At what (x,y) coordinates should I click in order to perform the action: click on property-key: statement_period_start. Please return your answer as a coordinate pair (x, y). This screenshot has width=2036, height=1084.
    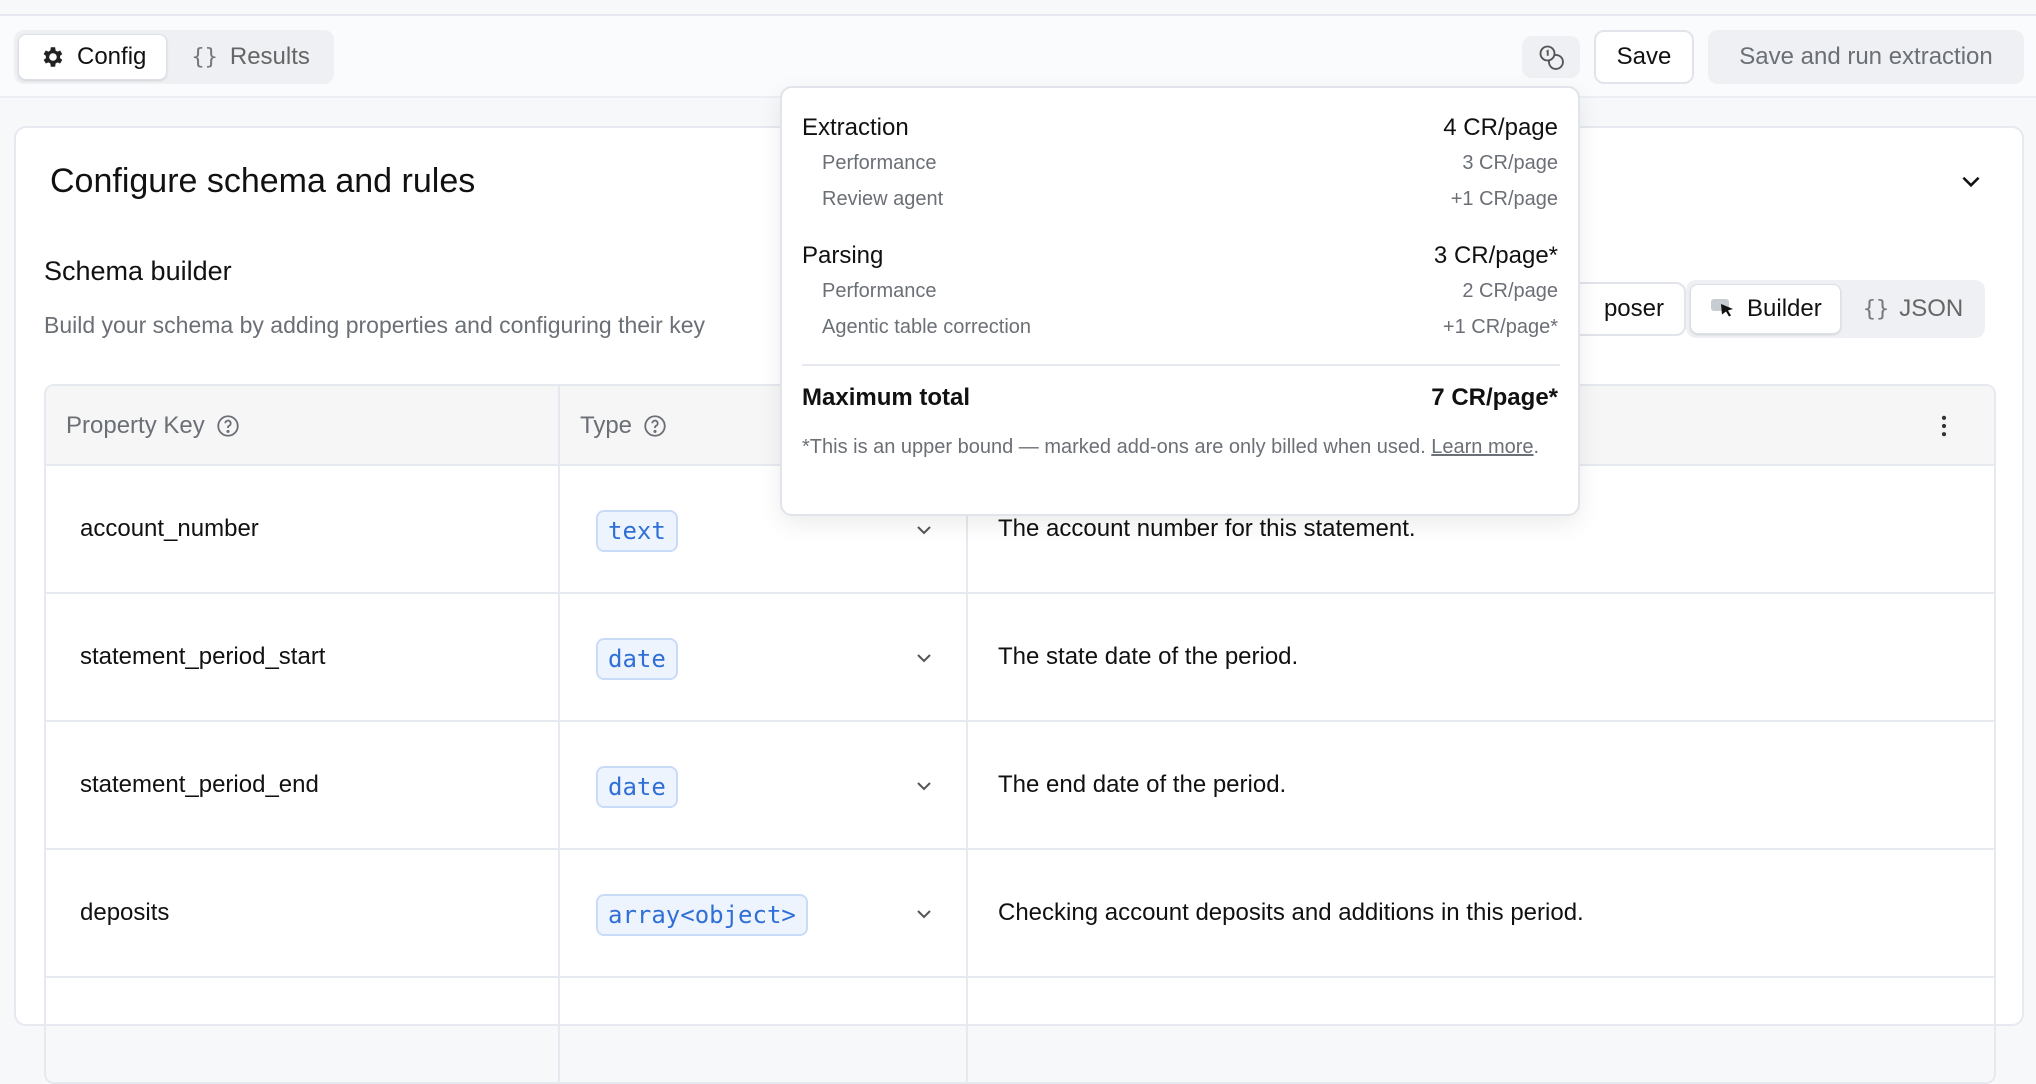
    Looking at the image, I should click on (202, 657).